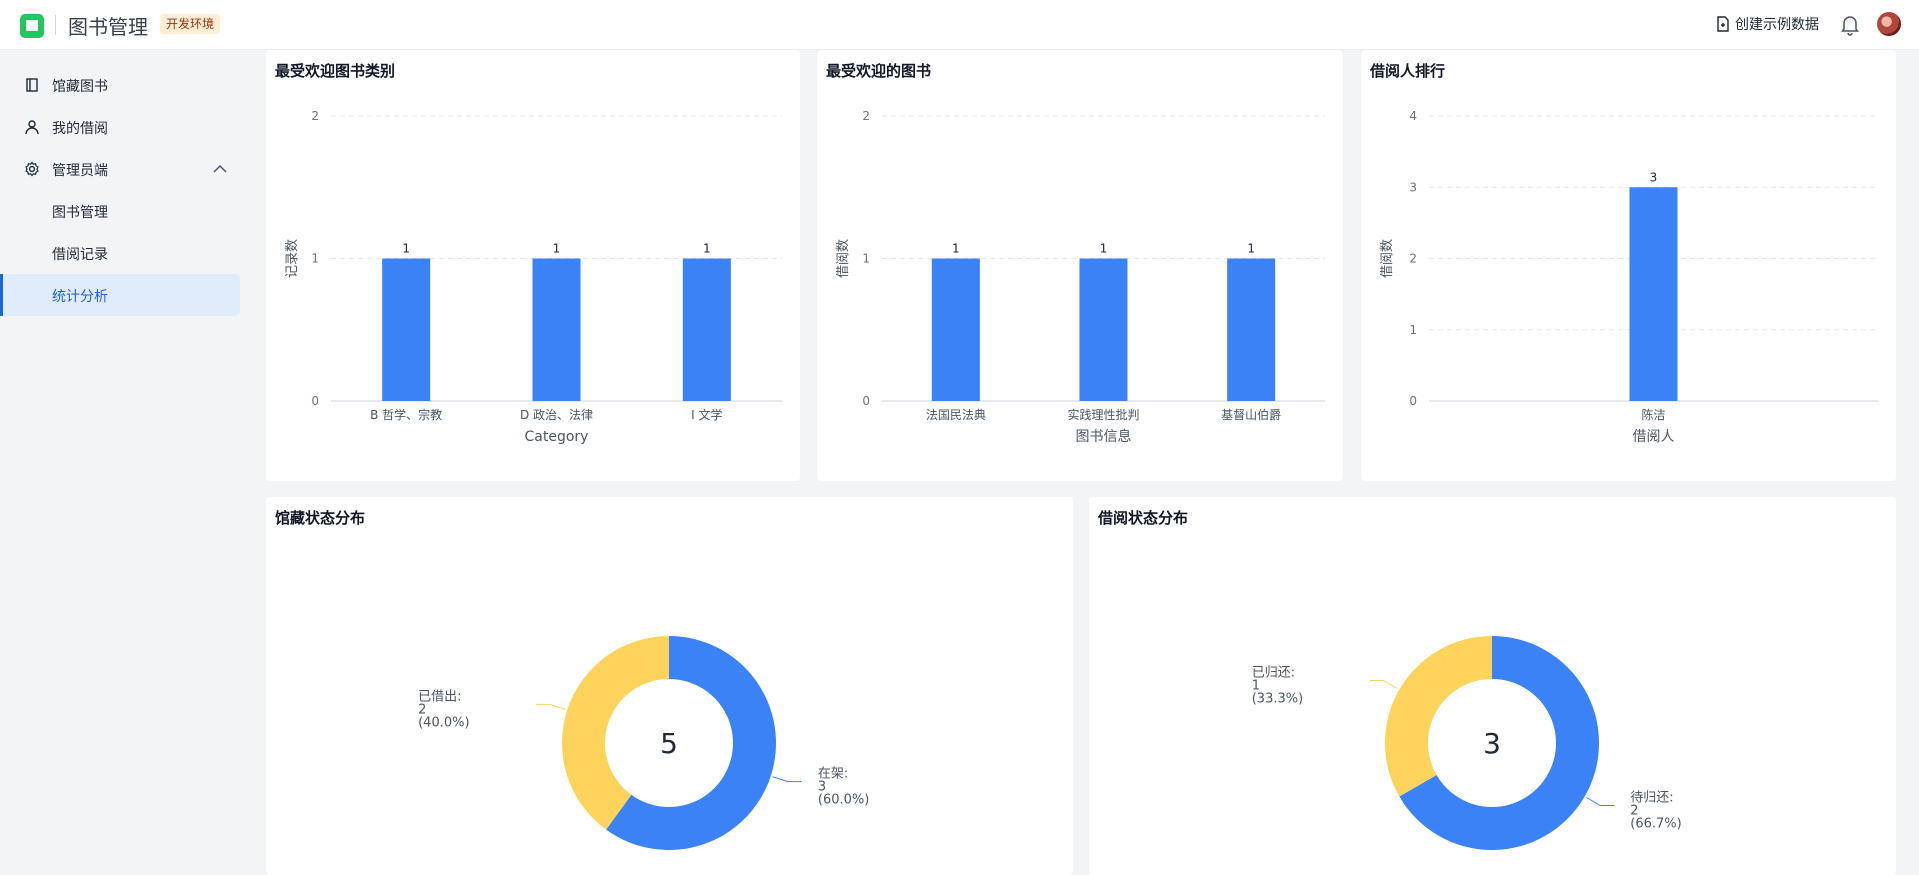  I want to click on slice-label: 已借出: 2 (40.0%), so click(443, 709).